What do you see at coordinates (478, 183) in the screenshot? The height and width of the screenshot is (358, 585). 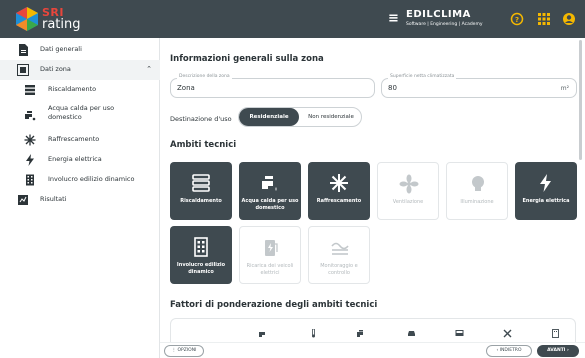 I see `lightbulb-icon` at bounding box center [478, 183].